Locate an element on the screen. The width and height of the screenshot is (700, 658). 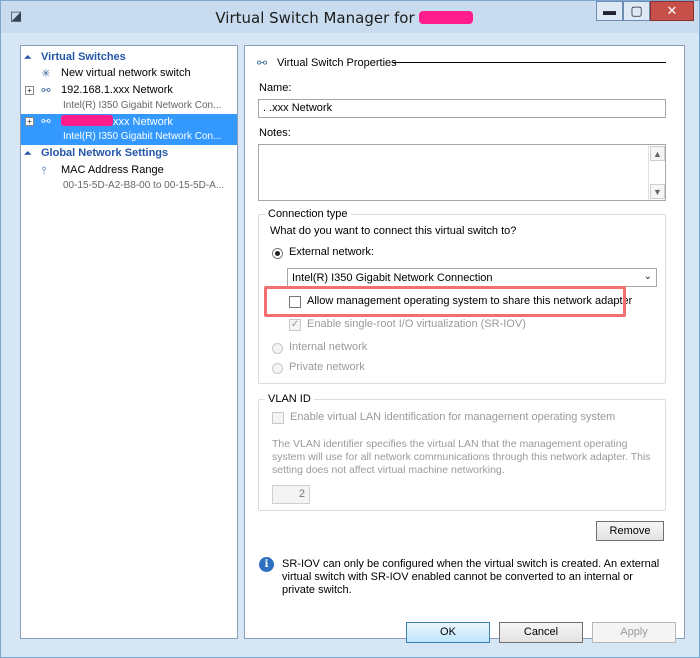
new-switch-icon: ✳ is located at coordinates (46, 74).